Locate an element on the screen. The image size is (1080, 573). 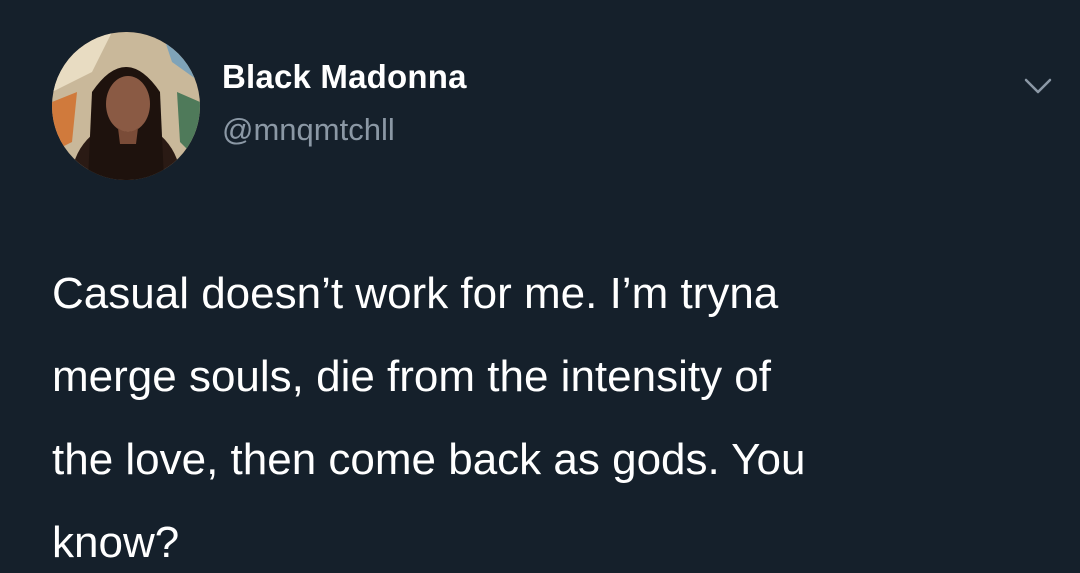
avatar-image is located at coordinates (126, 106).